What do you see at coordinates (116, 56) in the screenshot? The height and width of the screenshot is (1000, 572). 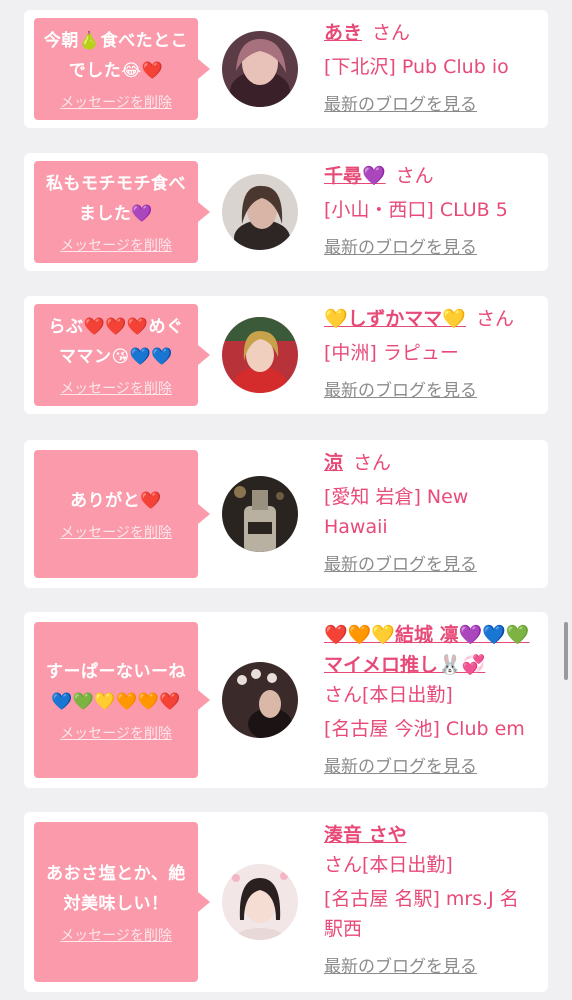 I see `message-text: 今朝🍐食べたとこでした😂❤️` at bounding box center [116, 56].